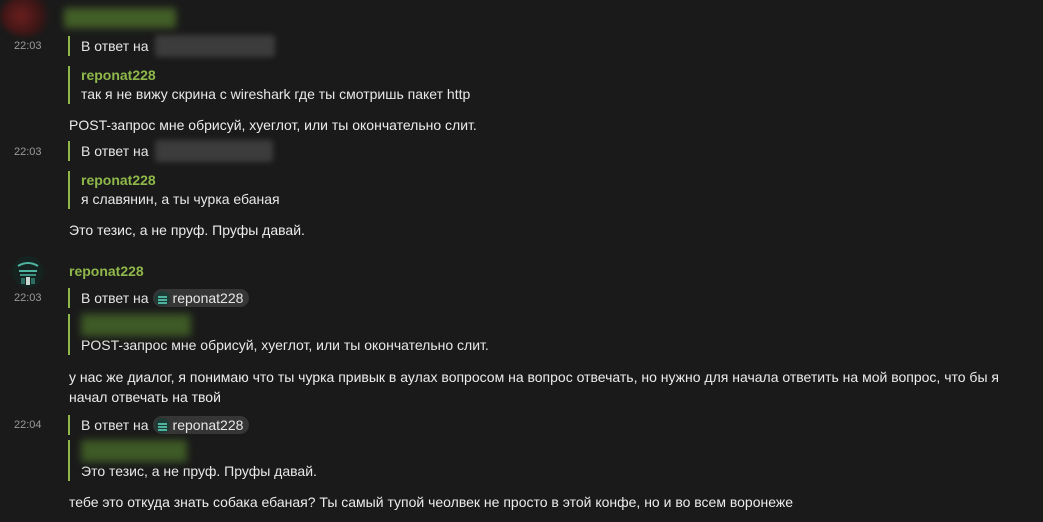  What do you see at coordinates (26, 18) in the screenshot?
I see `avatar-blurred` at bounding box center [26, 18].